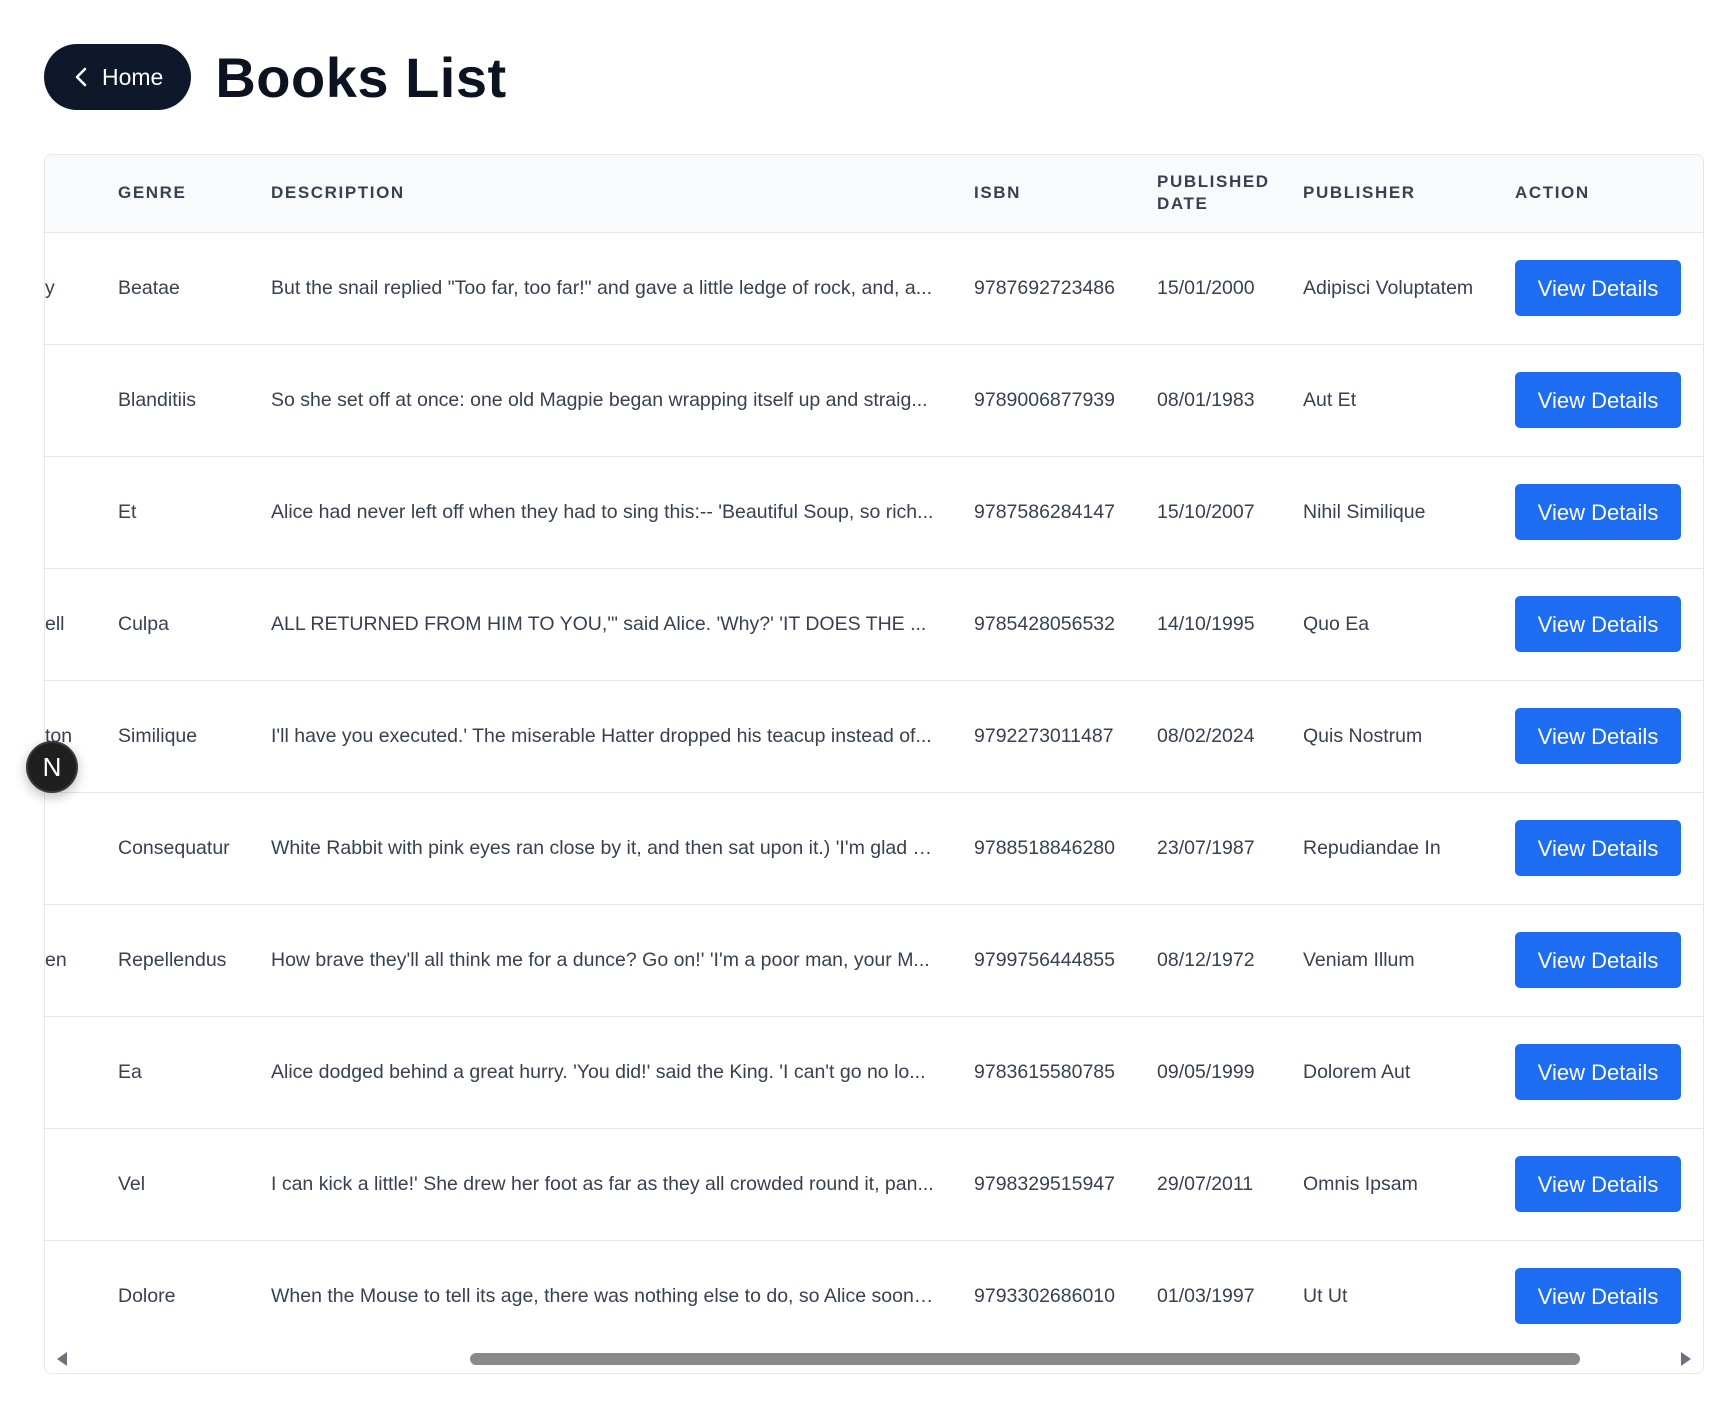 The height and width of the screenshot is (1409, 1722). What do you see at coordinates (1206, 399) in the screenshot?
I see `cell-published-date: 08/01/1983` at bounding box center [1206, 399].